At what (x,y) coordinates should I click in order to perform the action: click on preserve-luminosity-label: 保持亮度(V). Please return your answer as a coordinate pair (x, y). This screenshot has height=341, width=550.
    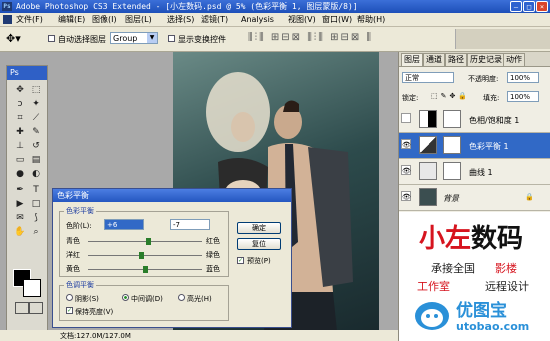
    Looking at the image, I should click on (94, 312).